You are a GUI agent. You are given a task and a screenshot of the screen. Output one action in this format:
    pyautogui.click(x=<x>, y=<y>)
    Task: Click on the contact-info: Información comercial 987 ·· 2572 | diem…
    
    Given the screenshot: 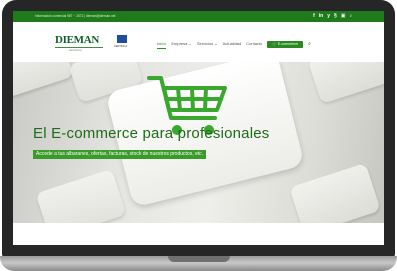 What is the action you would take?
    pyautogui.click(x=75, y=16)
    